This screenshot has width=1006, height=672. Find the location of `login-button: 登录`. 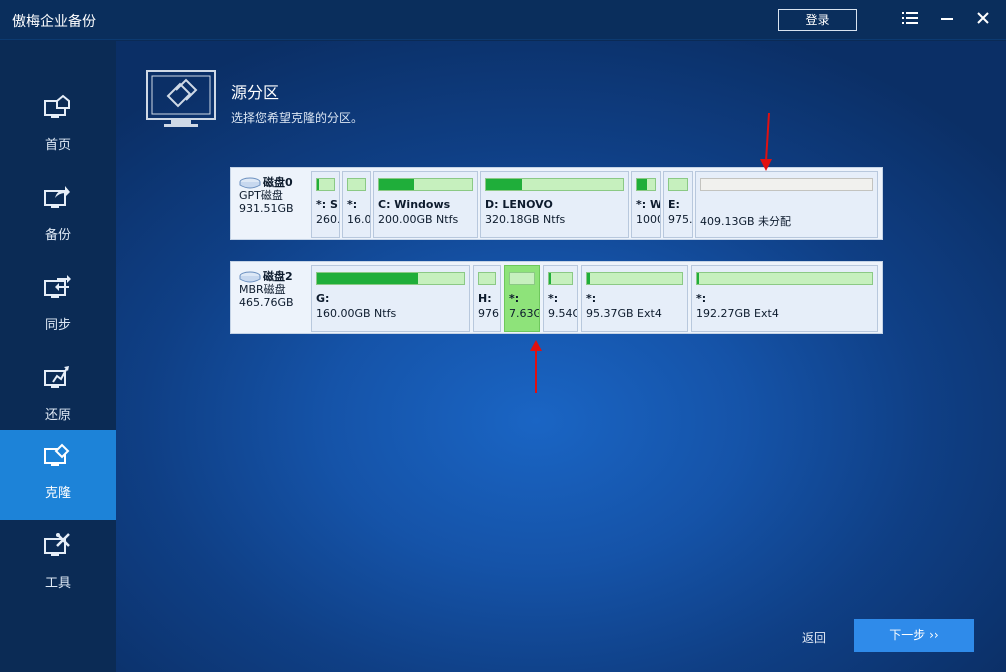

login-button: 登录 is located at coordinates (817, 20).